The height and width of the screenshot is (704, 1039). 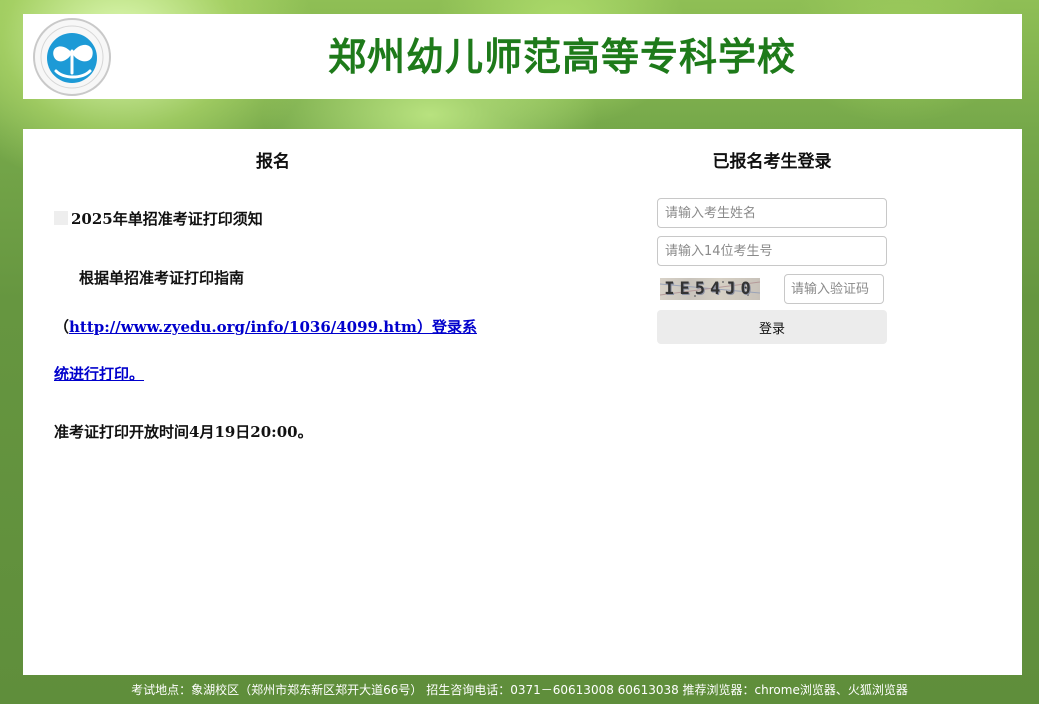 What do you see at coordinates (772, 213) in the screenshot?
I see `candidate-name-input` at bounding box center [772, 213].